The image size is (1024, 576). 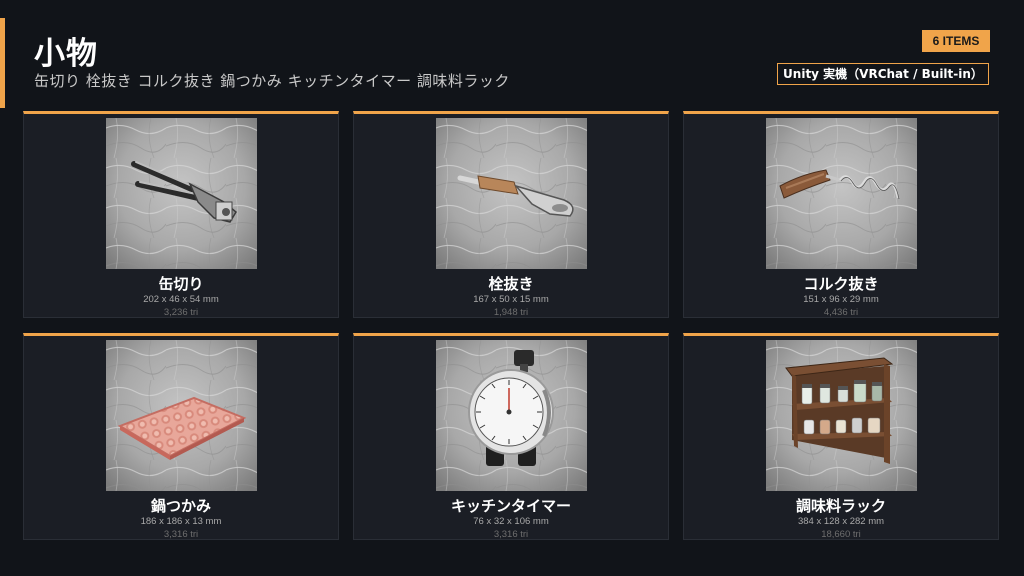 I want to click on item-dimensions: 186 x 186 x 13 mm, so click(x=181, y=521).